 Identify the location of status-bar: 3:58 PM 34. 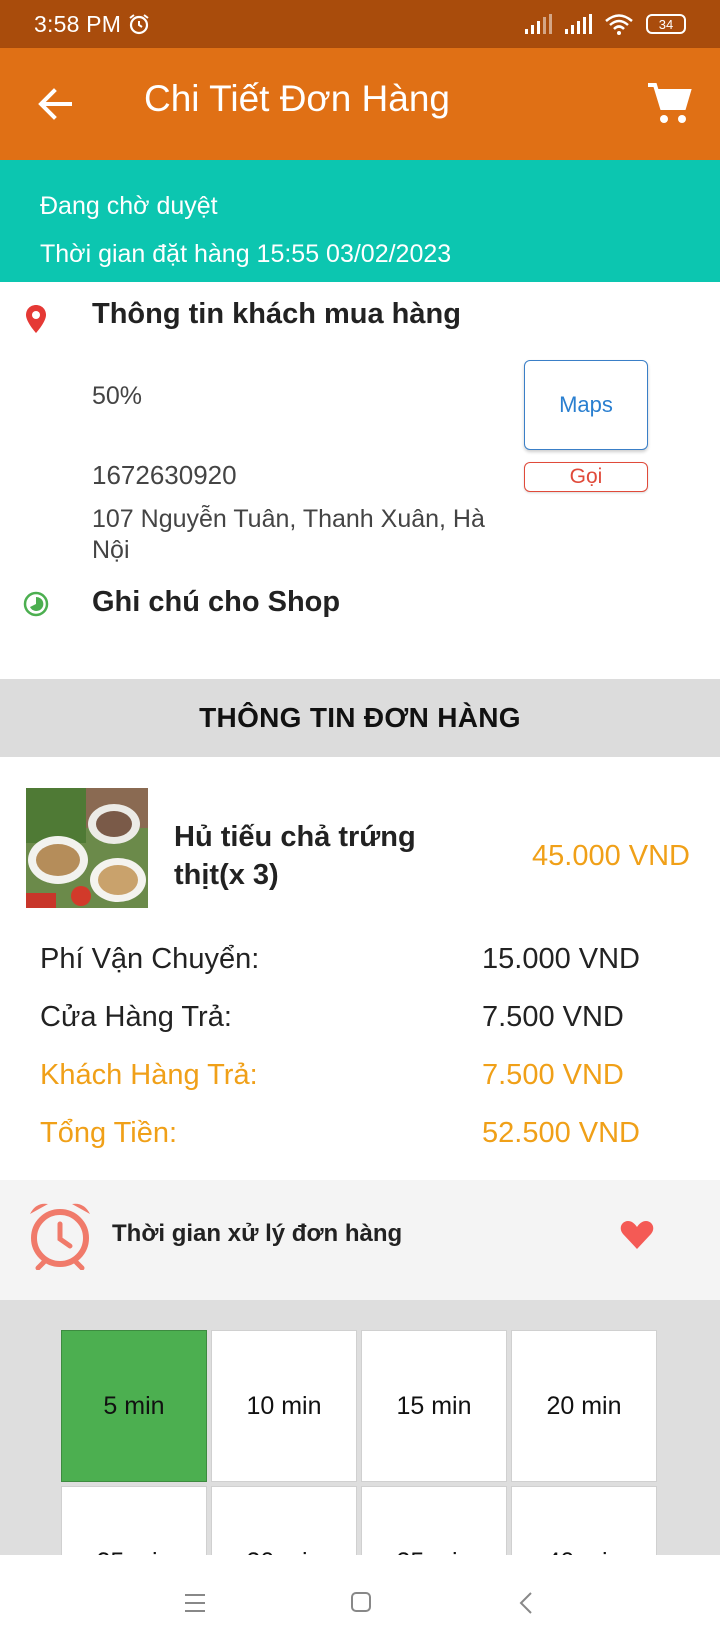
(360, 24).